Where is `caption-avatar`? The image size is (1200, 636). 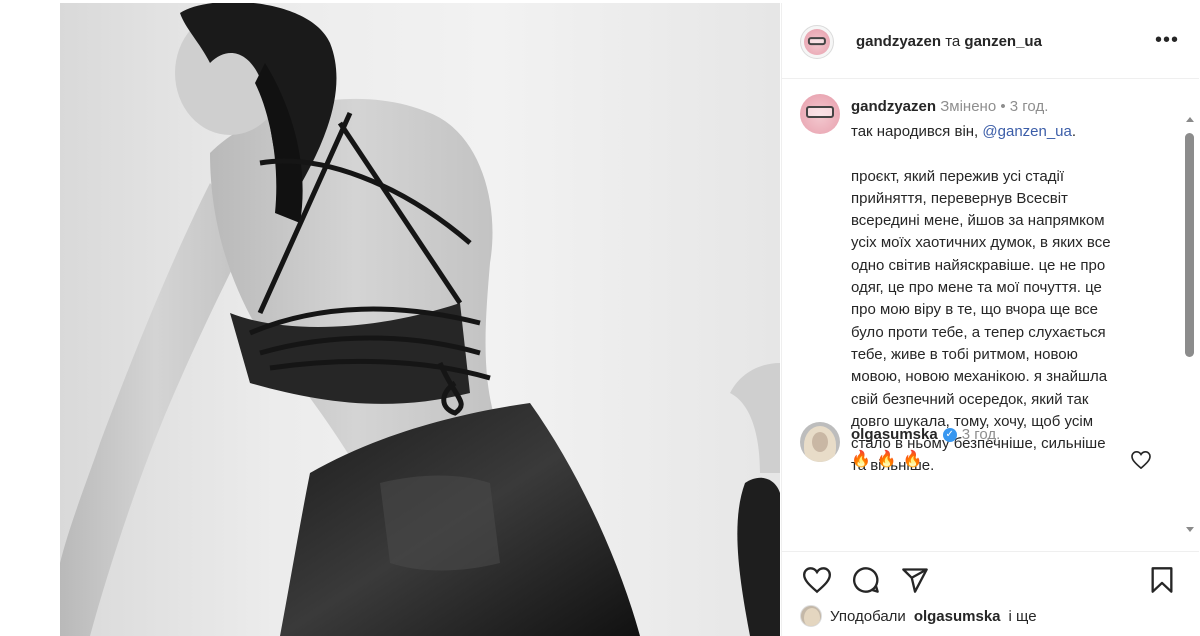
caption-avatar is located at coordinates (820, 114).